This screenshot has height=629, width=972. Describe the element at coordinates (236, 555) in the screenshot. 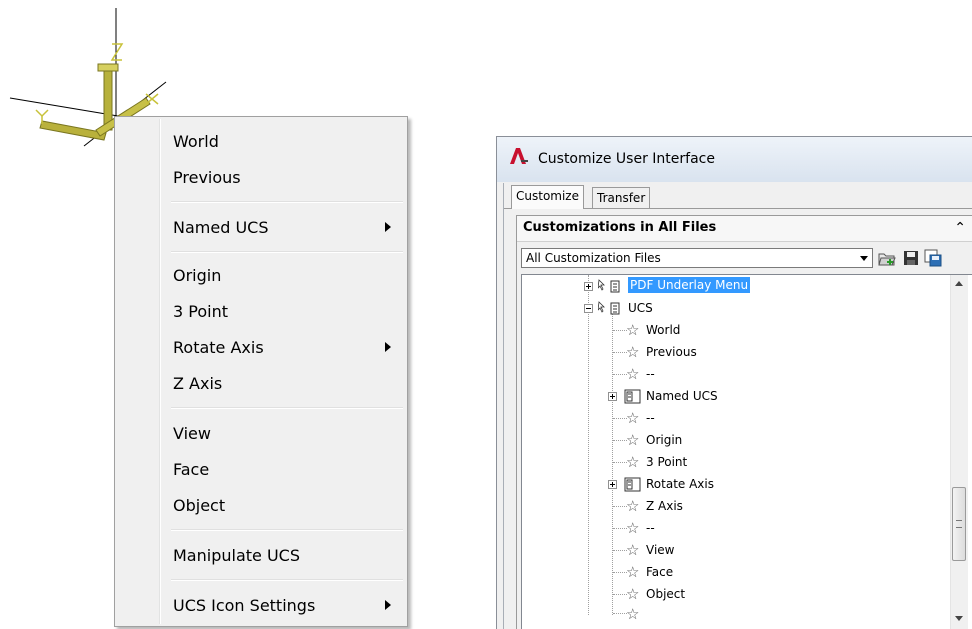

I see `menu-item-label: Manipulate UCS` at that location.